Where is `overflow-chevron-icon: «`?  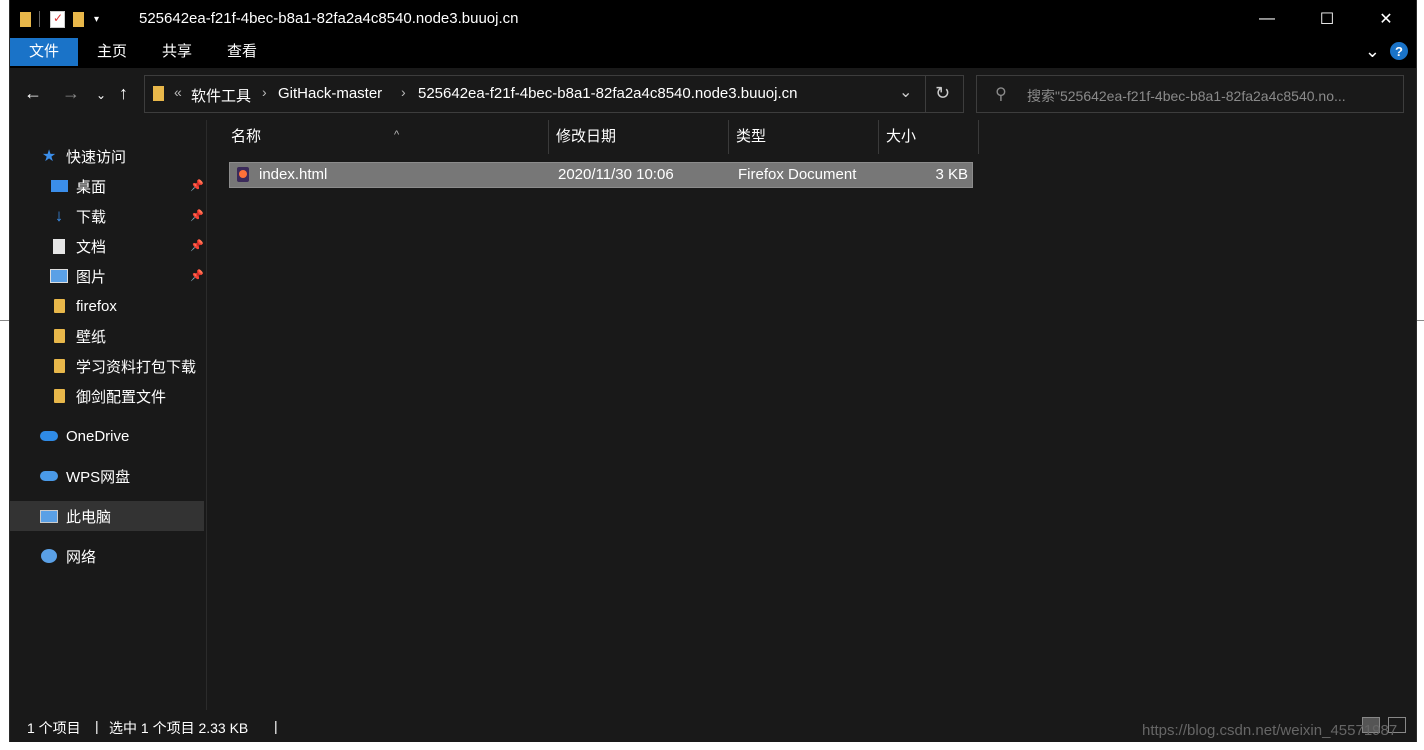 overflow-chevron-icon: « is located at coordinates (178, 92).